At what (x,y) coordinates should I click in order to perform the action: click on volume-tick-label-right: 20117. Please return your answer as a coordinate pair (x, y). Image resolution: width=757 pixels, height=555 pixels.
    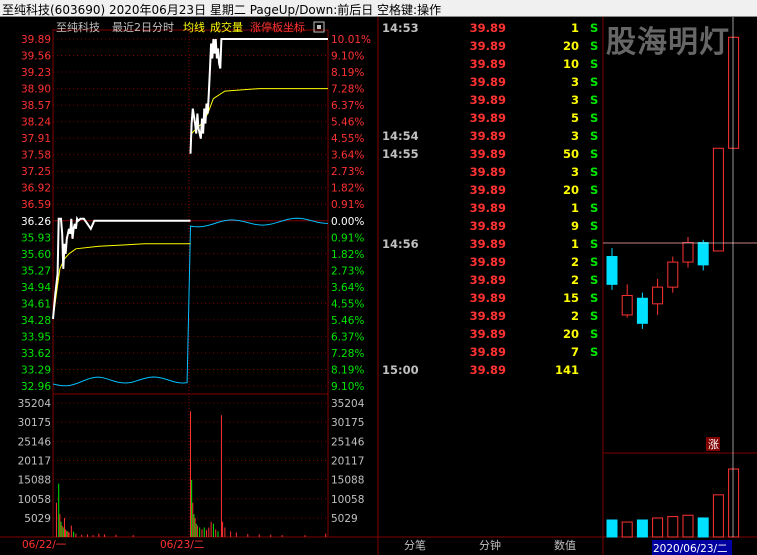
    Looking at the image, I should click on (347, 462).